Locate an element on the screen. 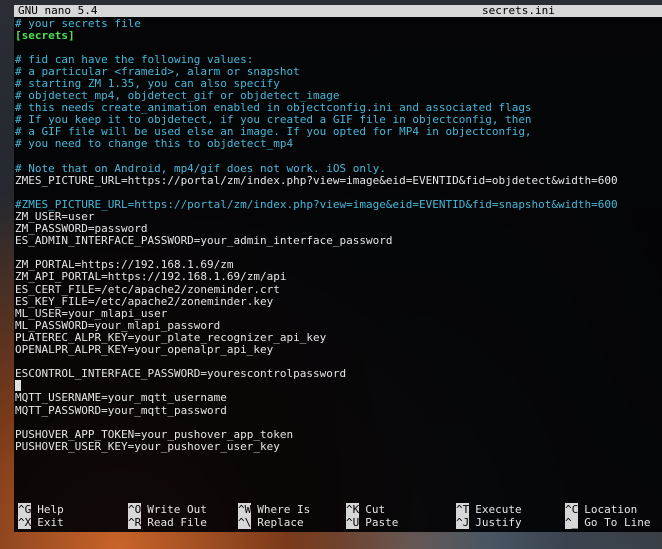 This screenshot has width=662, height=549. shortcut-key: ^W is located at coordinates (245, 509).